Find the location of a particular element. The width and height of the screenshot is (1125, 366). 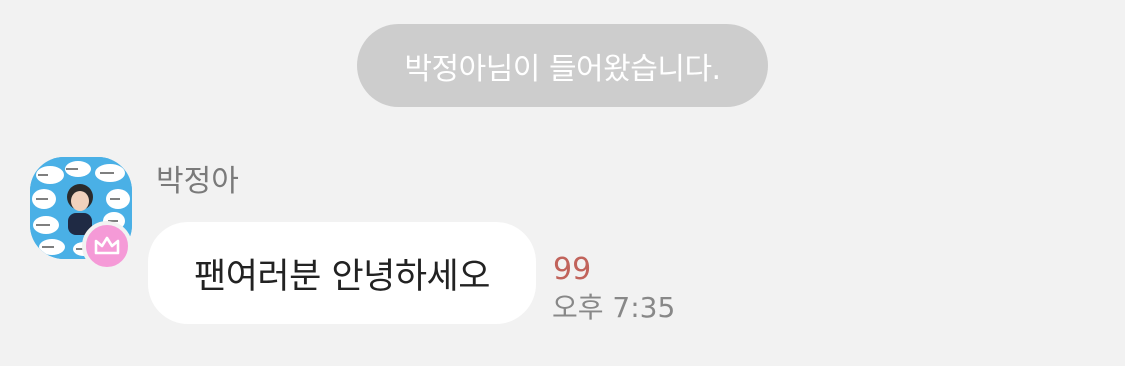

system-join-notice: 박정아님이 들어왔습니다. is located at coordinates (562, 65).